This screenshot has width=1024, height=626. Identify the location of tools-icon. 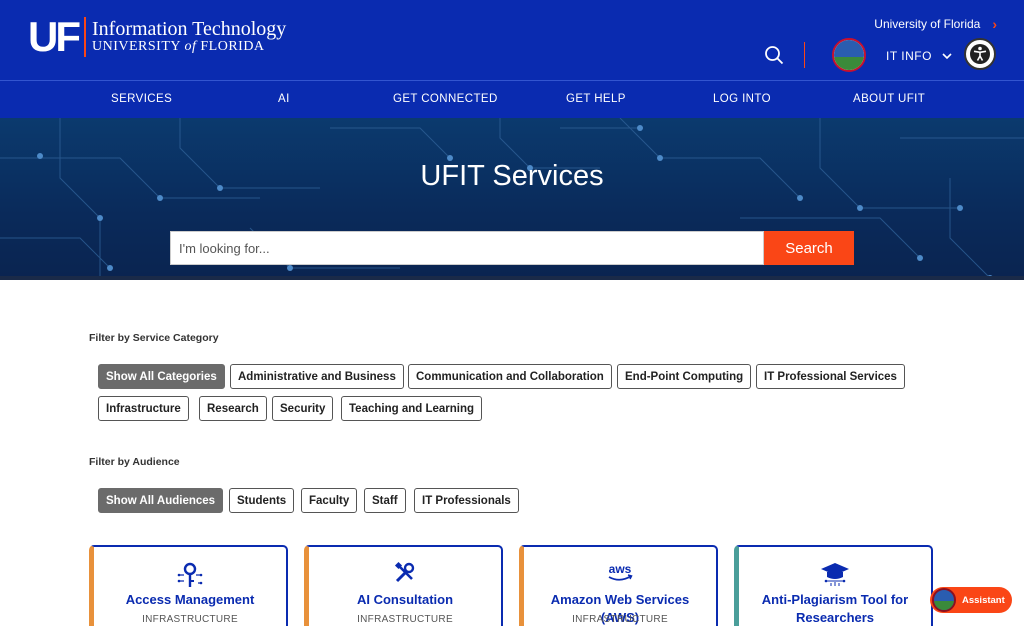
(405, 573).